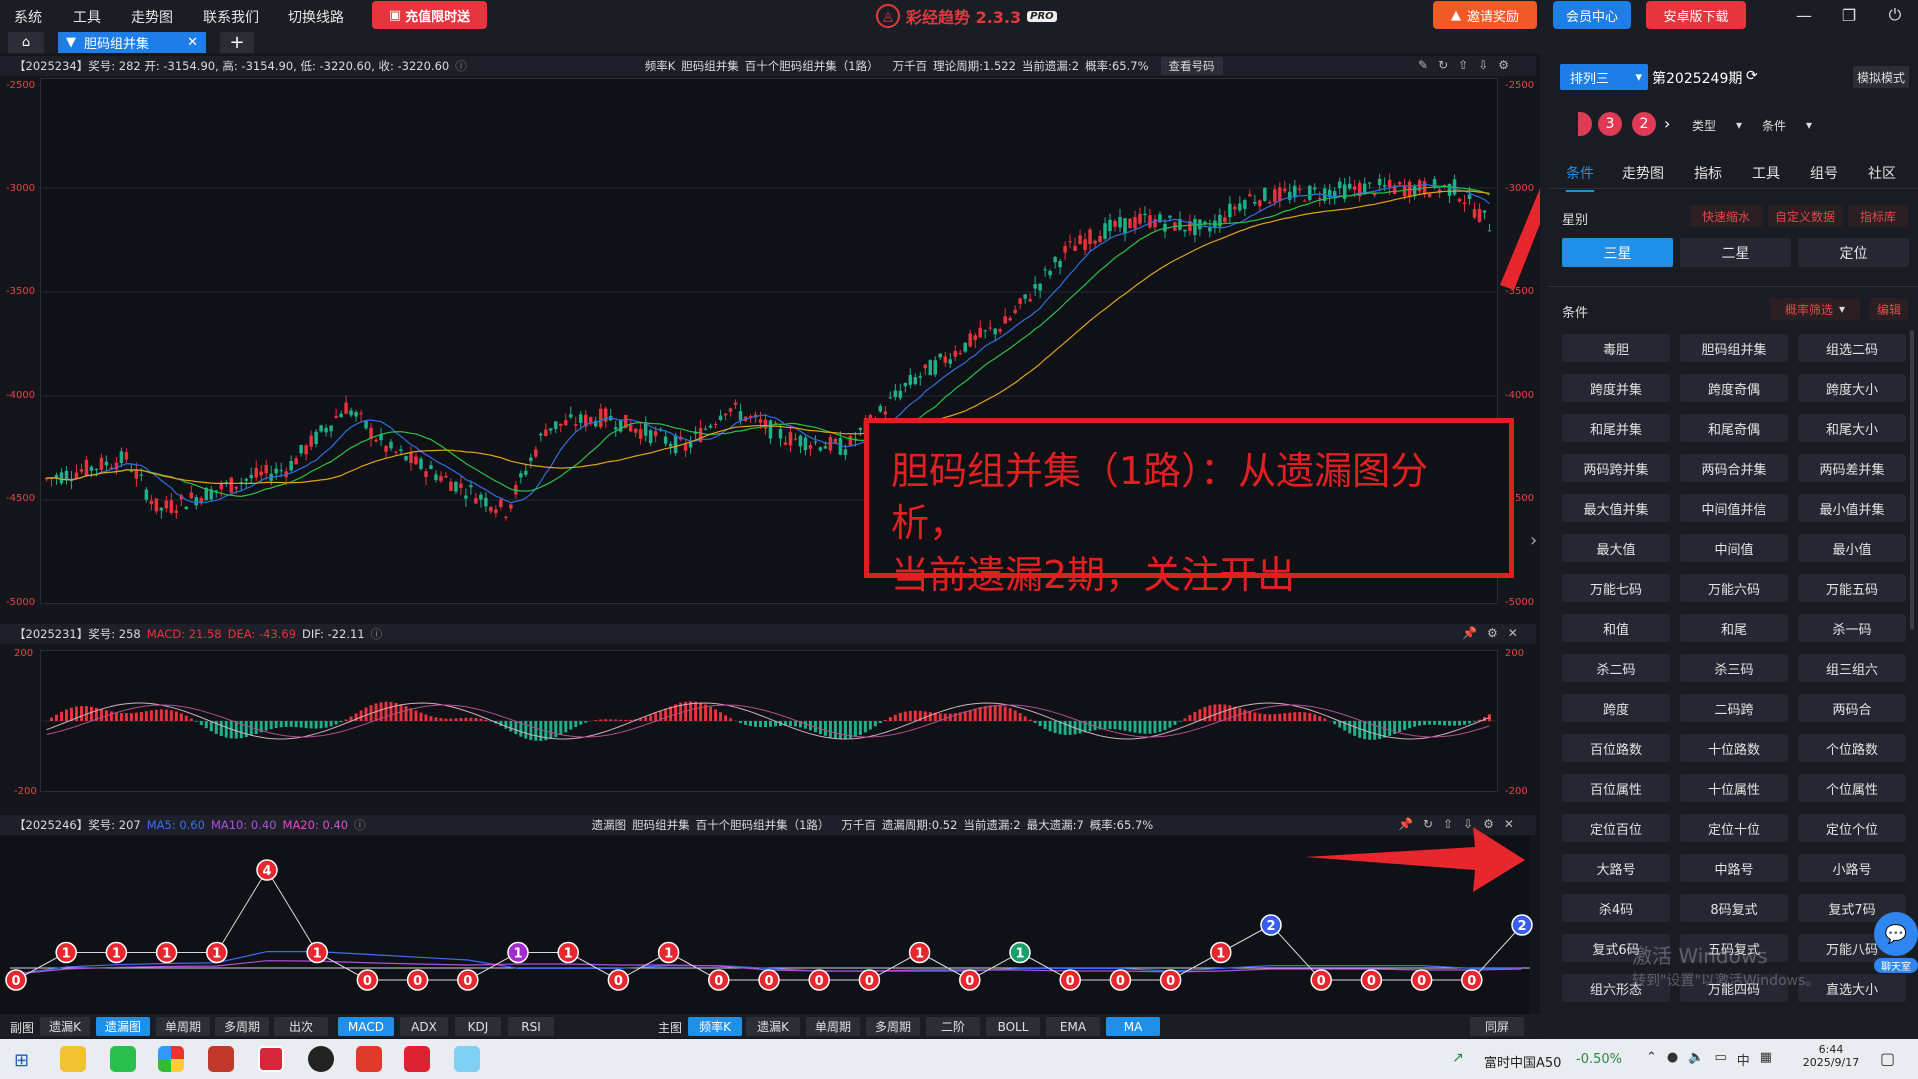 This screenshot has width=1918, height=1079. What do you see at coordinates (1696, 15) in the screenshot?
I see `android-download-button: 安卓版下载` at bounding box center [1696, 15].